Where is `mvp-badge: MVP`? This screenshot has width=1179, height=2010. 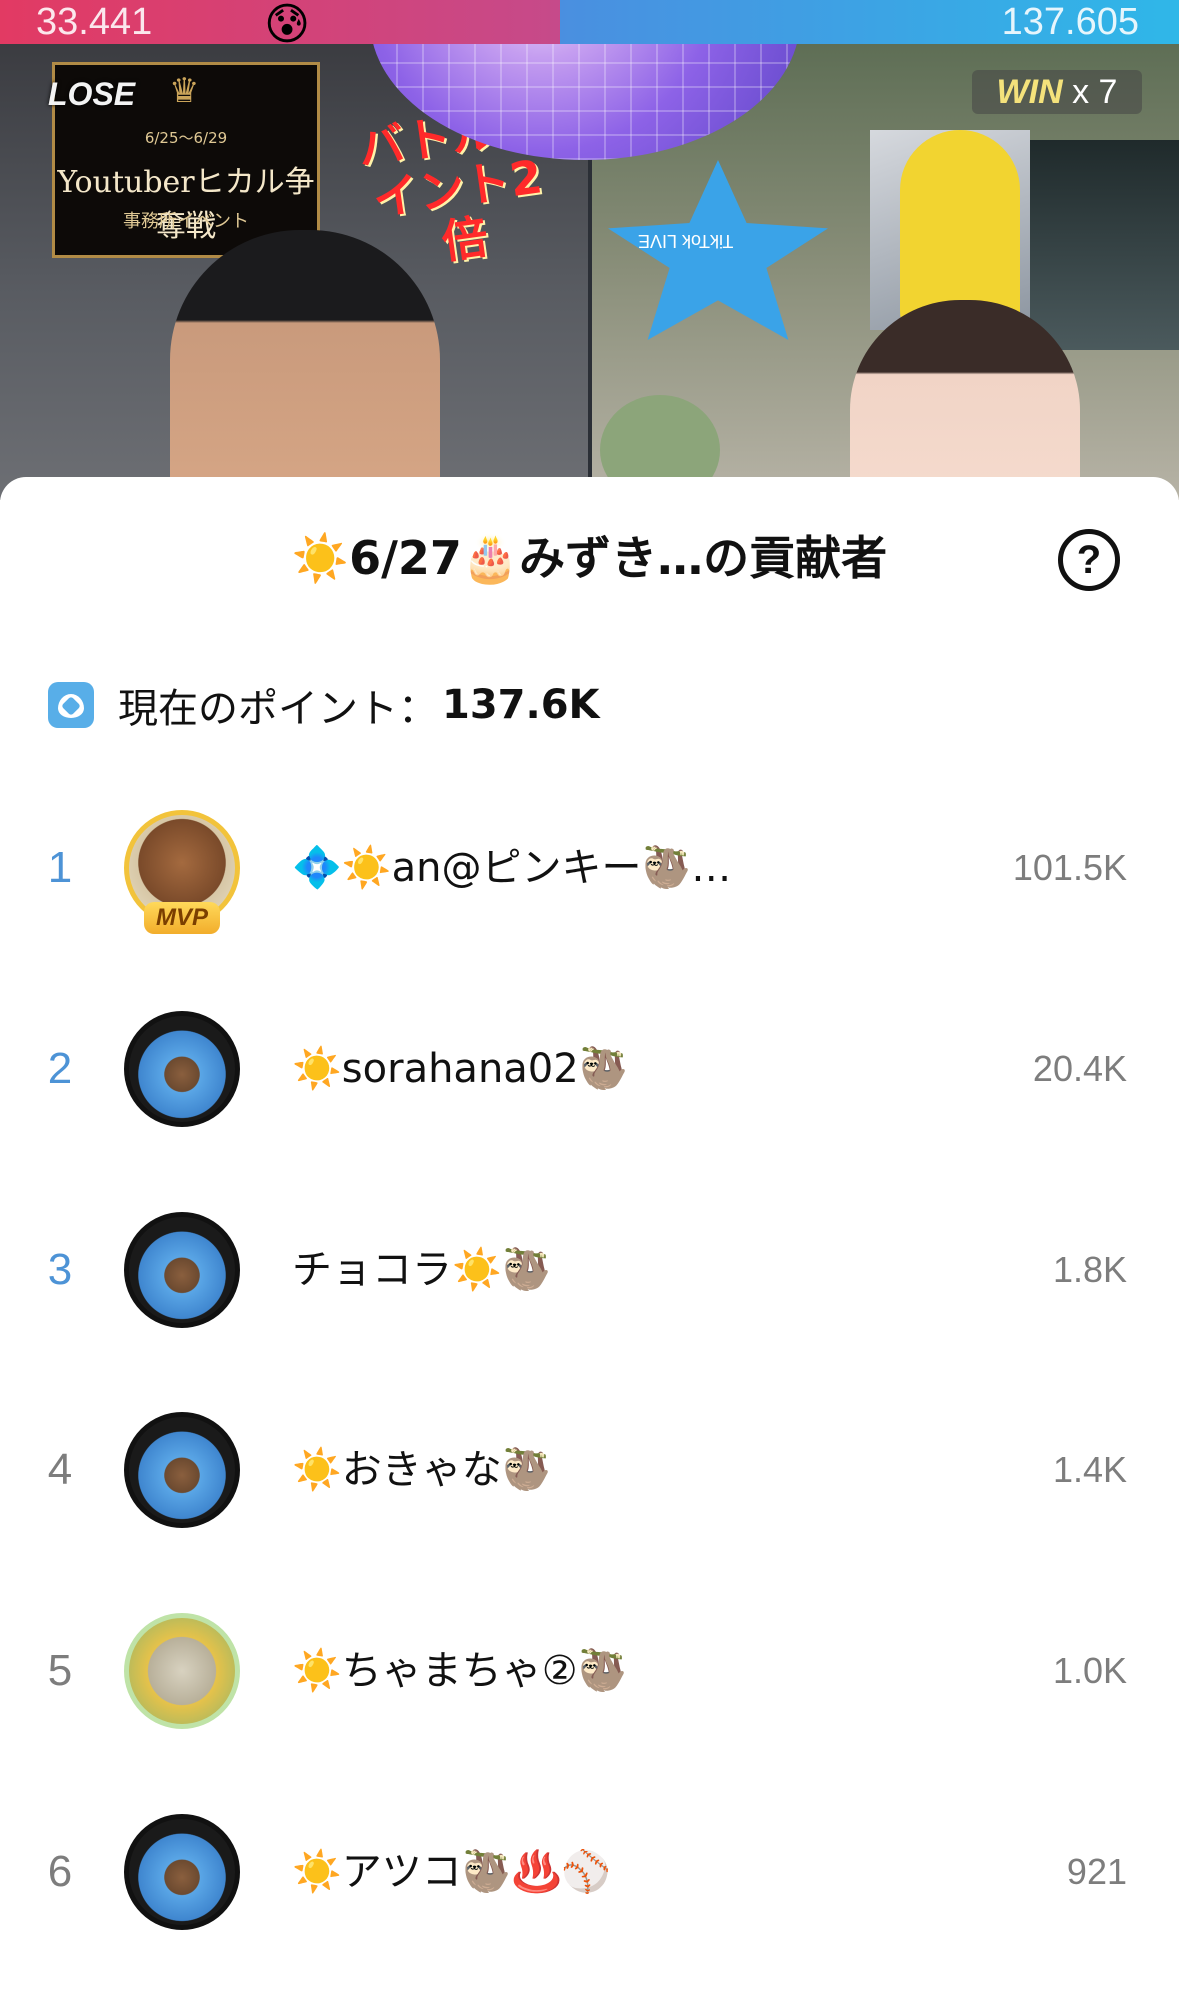
mvp-badge: MVP is located at coordinates (182, 918).